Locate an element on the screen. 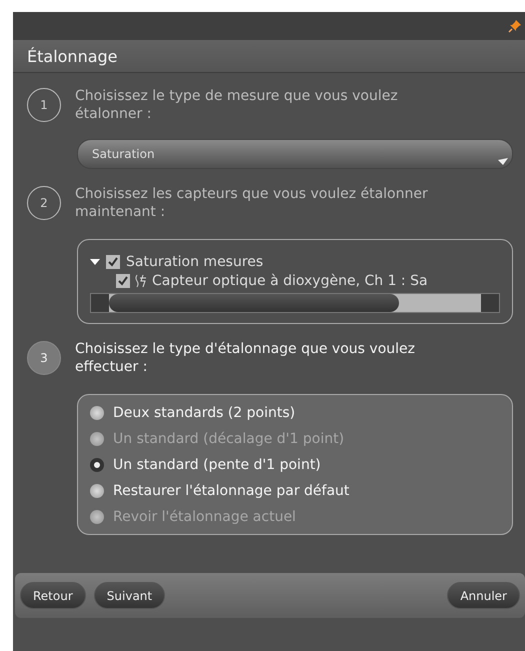 The width and height of the screenshot is (525, 651). expand-arrow-icon is located at coordinates (95, 261).